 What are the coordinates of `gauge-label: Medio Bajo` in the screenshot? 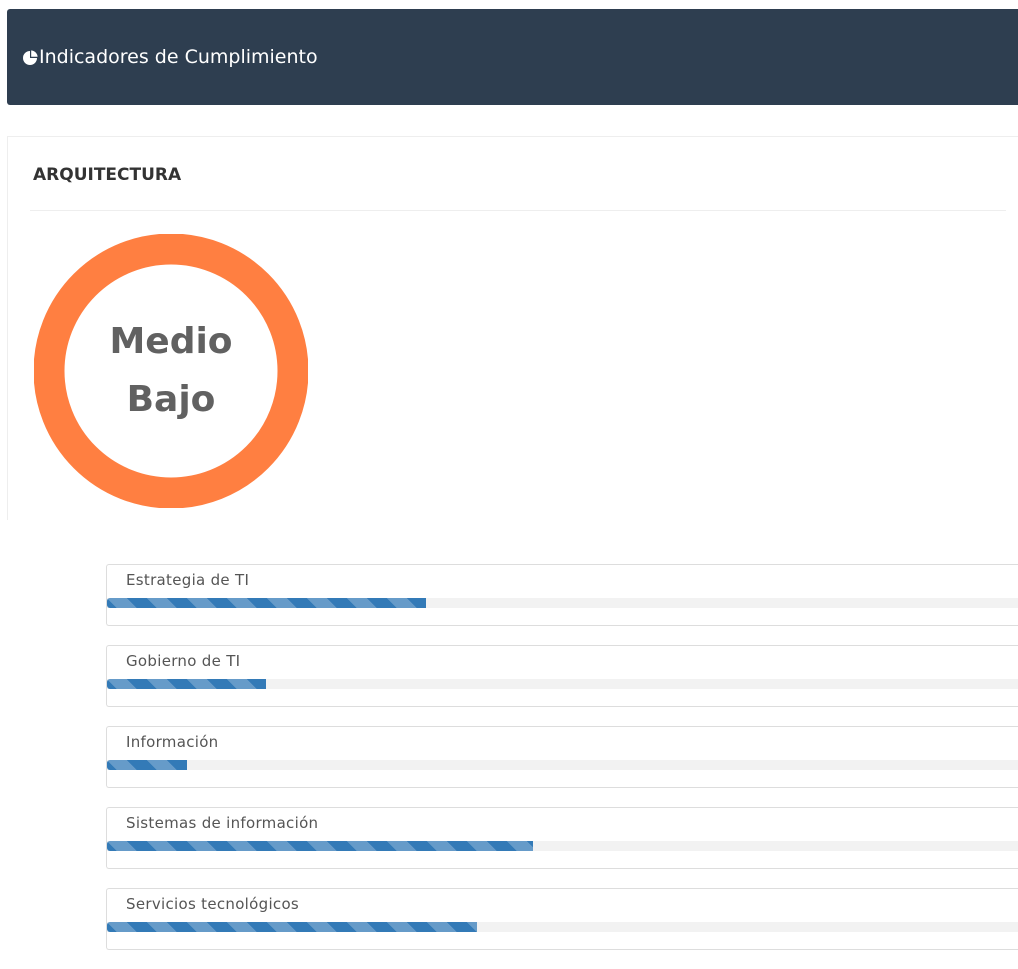 It's located at (171, 371).